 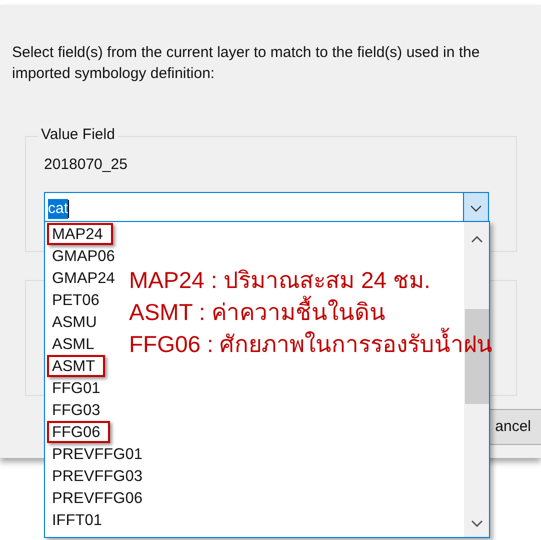 What do you see at coordinates (280, 280) in the screenshot?
I see `annotation-text: MAP24 : ปริมาณสะสม 24 ชม.` at bounding box center [280, 280].